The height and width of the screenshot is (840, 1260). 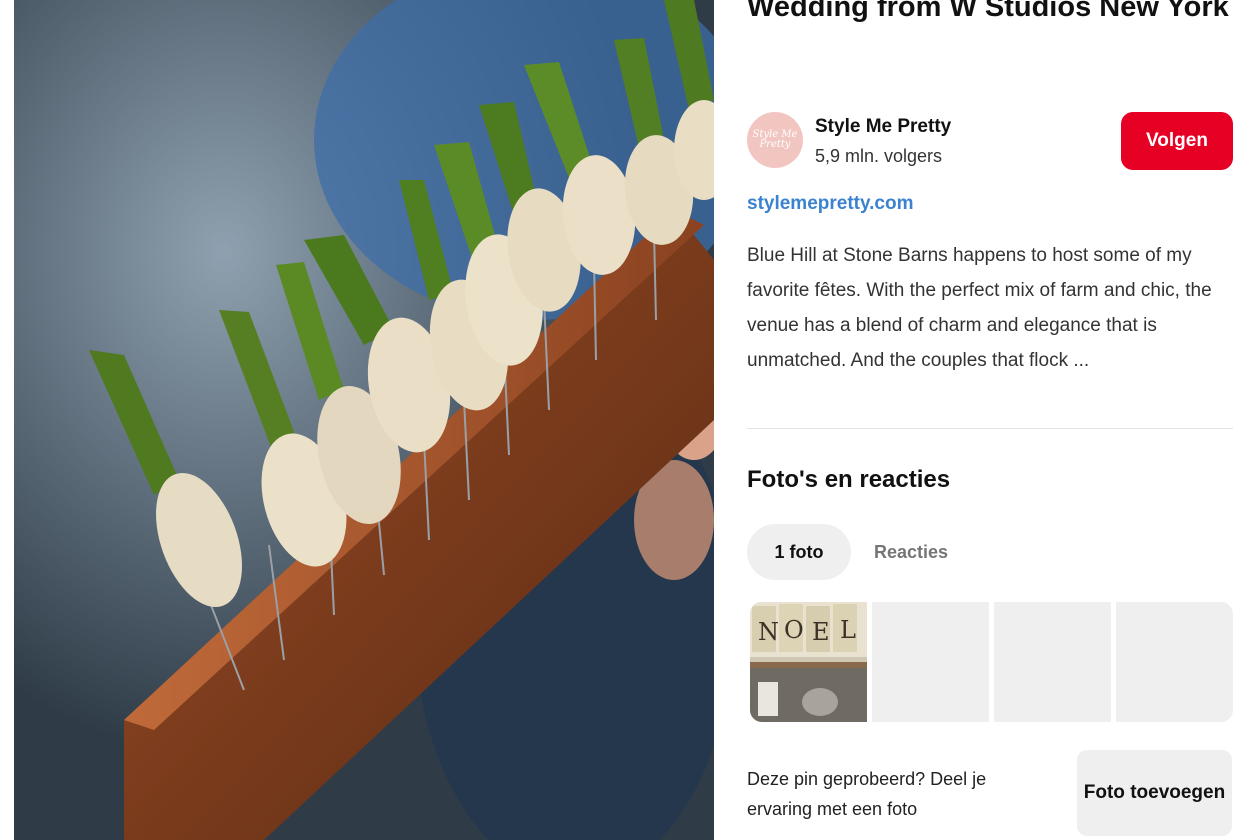 I want to click on photo-thumbnail: N O E L, so click(x=808, y=662).